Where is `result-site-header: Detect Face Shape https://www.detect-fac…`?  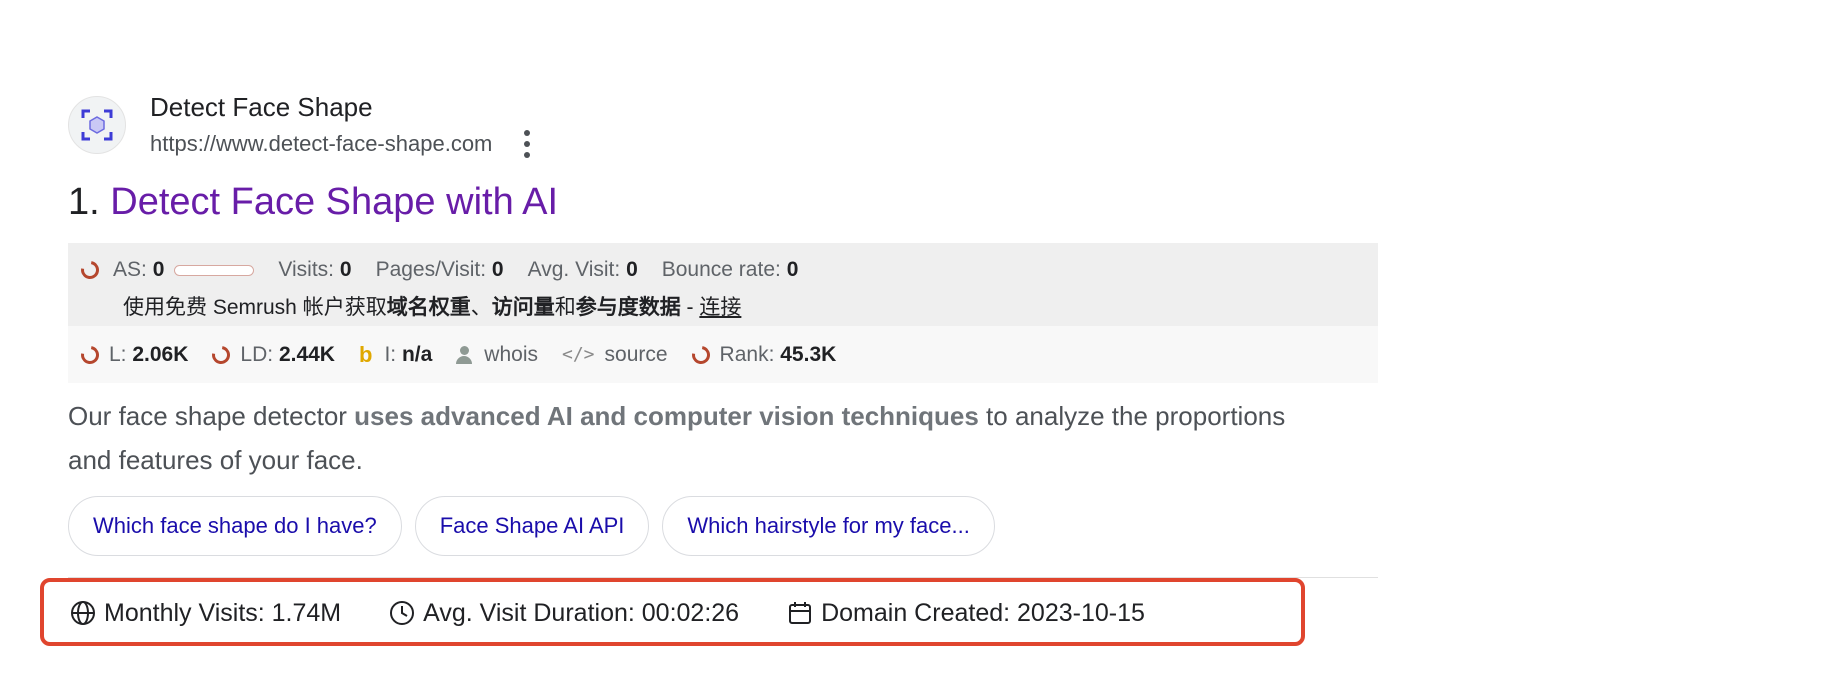 result-site-header: Detect Face Shape https://www.detect-fac… is located at coordinates (300, 125).